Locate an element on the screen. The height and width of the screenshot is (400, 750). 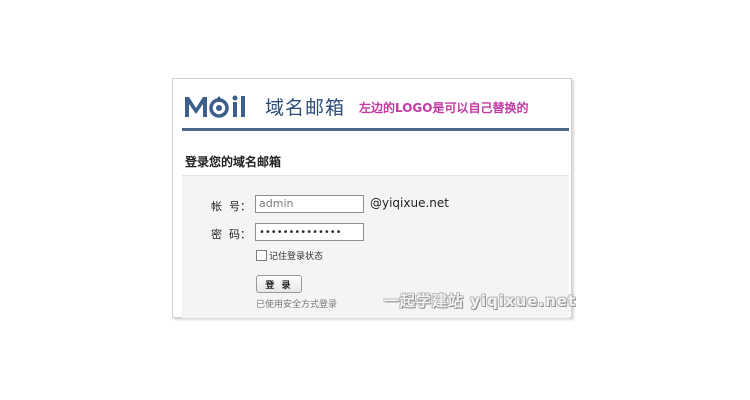
brand-title: 域名邮箱 is located at coordinates (305, 108).